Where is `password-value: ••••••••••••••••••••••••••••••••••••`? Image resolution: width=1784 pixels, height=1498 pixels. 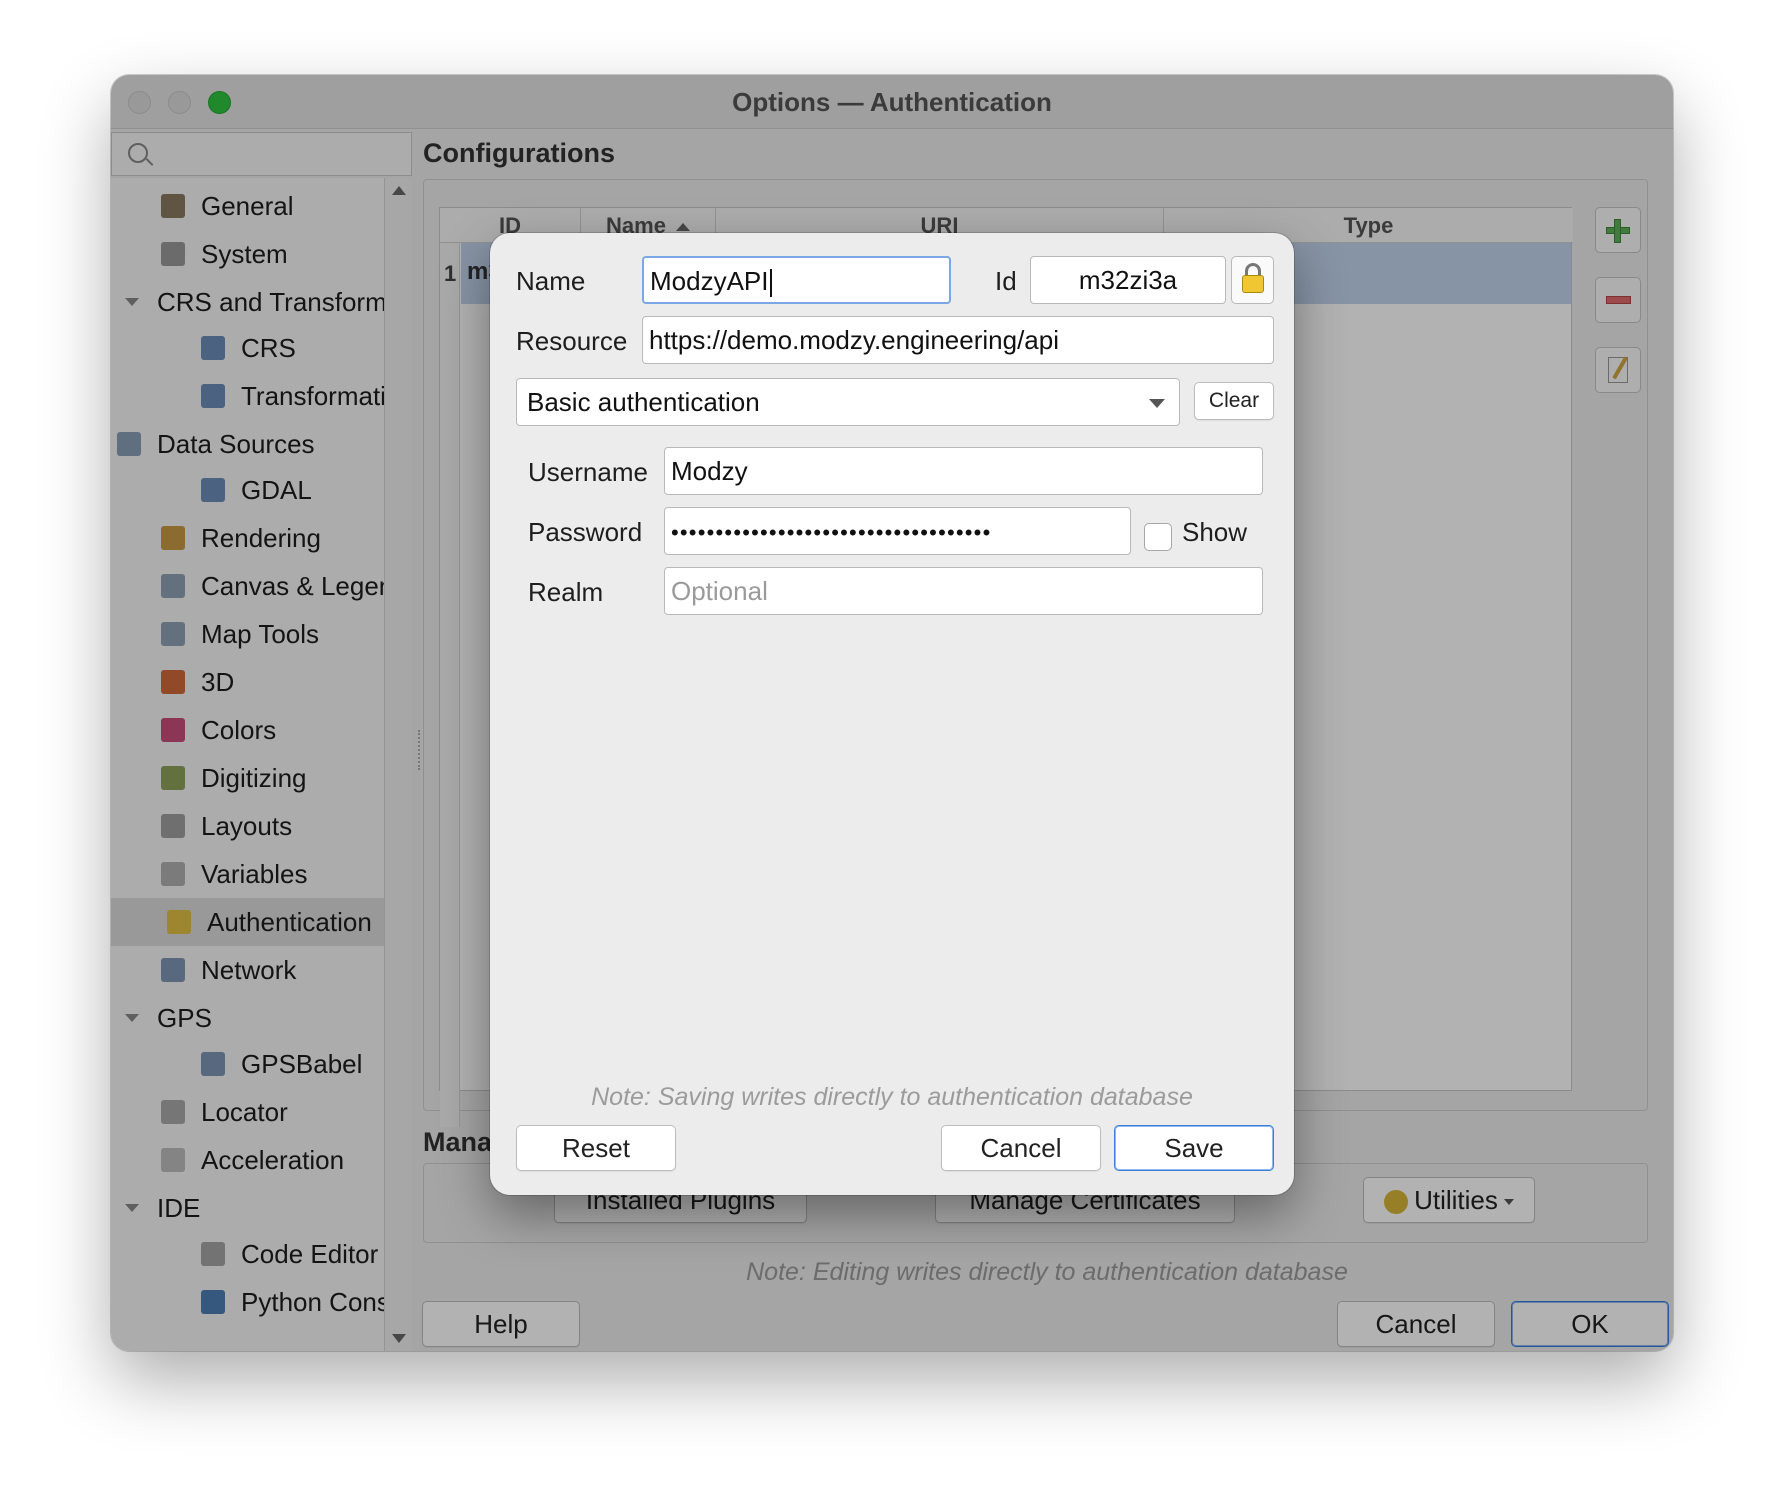 password-value: •••••••••••••••••••••••••••••••••••• is located at coordinates (831, 532).